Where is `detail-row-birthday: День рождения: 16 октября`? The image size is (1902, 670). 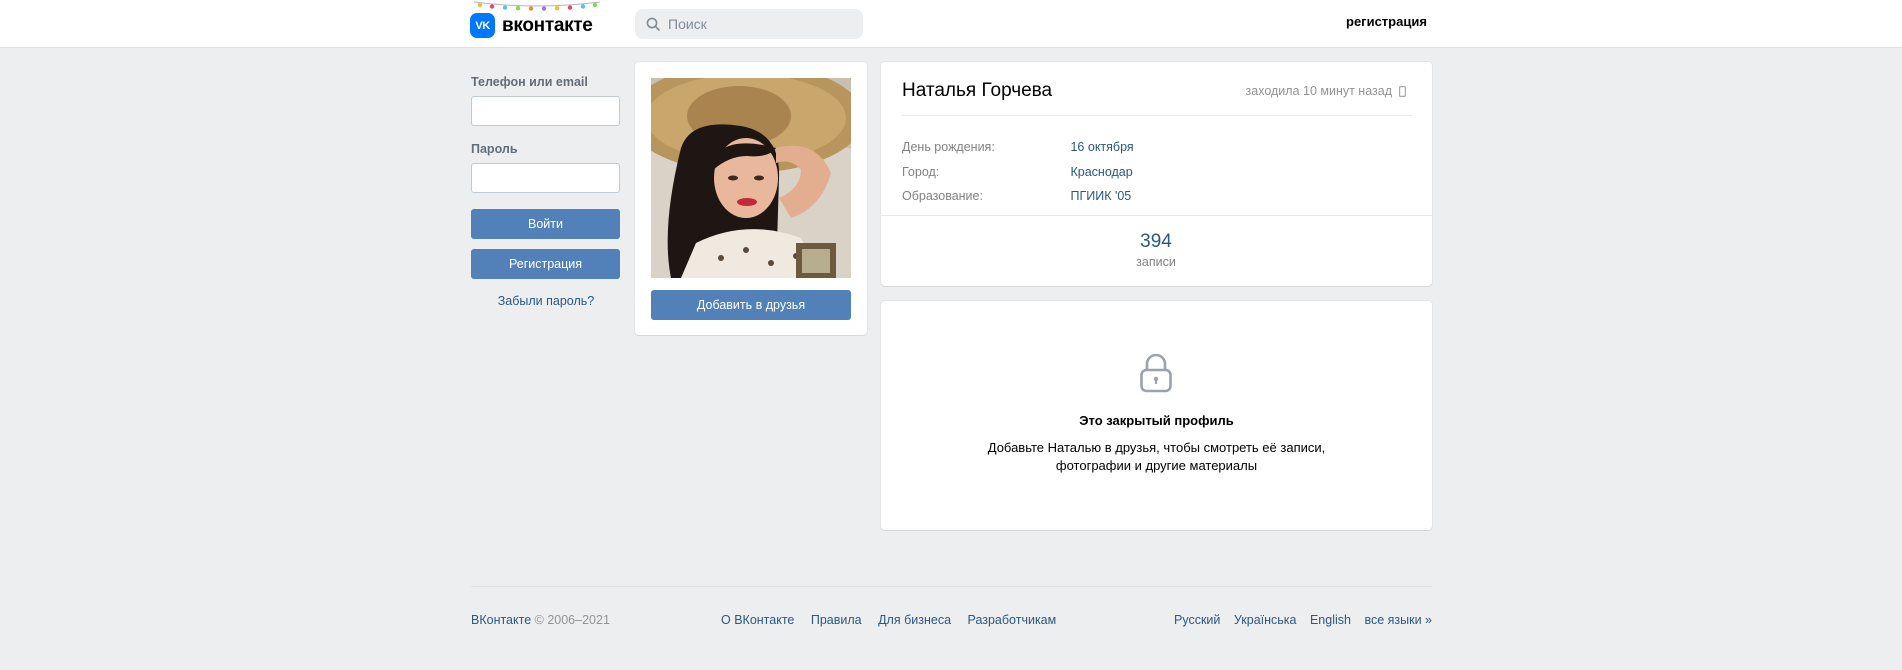
detail-row-birthday: День рождения: 16 октября is located at coordinates (1018, 147).